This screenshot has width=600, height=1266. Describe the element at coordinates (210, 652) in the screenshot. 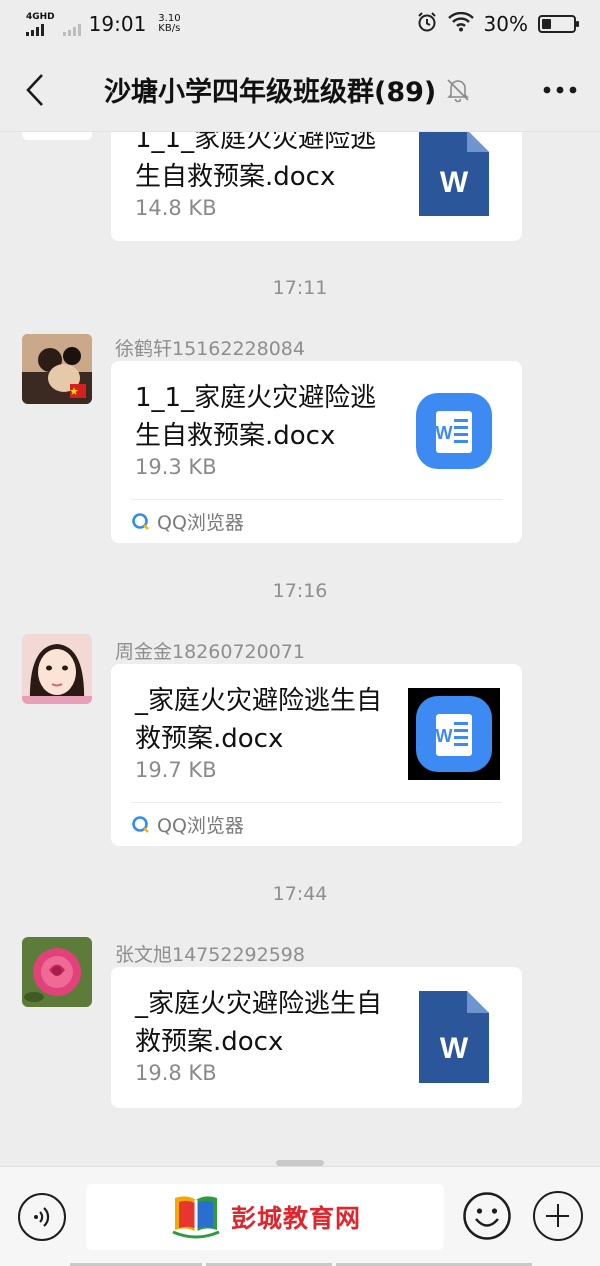

I see `sender-name: 周金金18260720071` at that location.